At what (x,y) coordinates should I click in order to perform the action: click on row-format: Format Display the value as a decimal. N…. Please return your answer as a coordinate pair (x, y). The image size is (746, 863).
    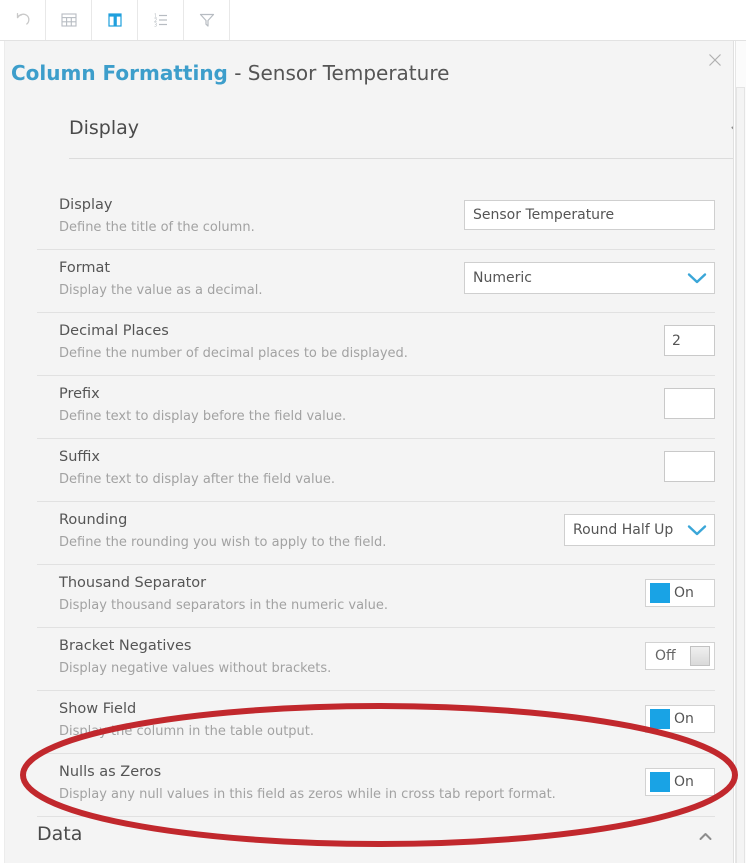
    Looking at the image, I should click on (376, 281).